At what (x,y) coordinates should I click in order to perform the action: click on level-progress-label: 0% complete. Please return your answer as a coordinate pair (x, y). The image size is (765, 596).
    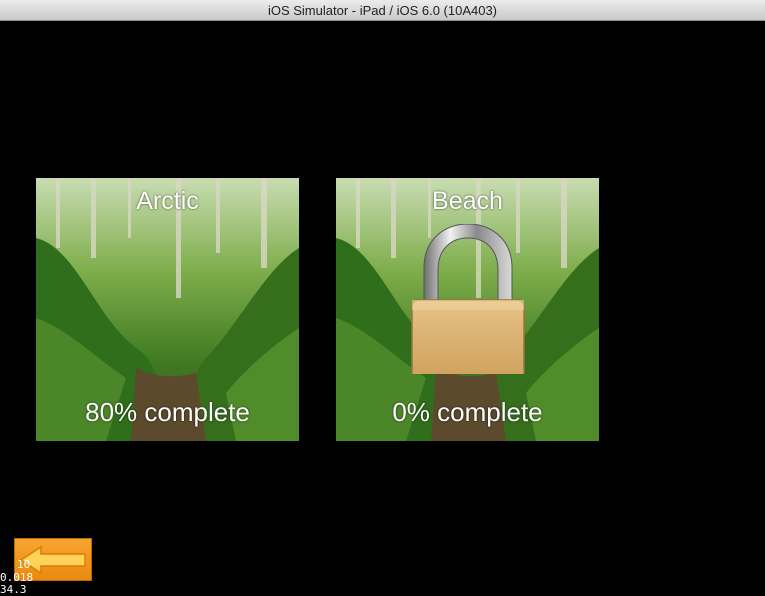
    Looking at the image, I should click on (467, 412).